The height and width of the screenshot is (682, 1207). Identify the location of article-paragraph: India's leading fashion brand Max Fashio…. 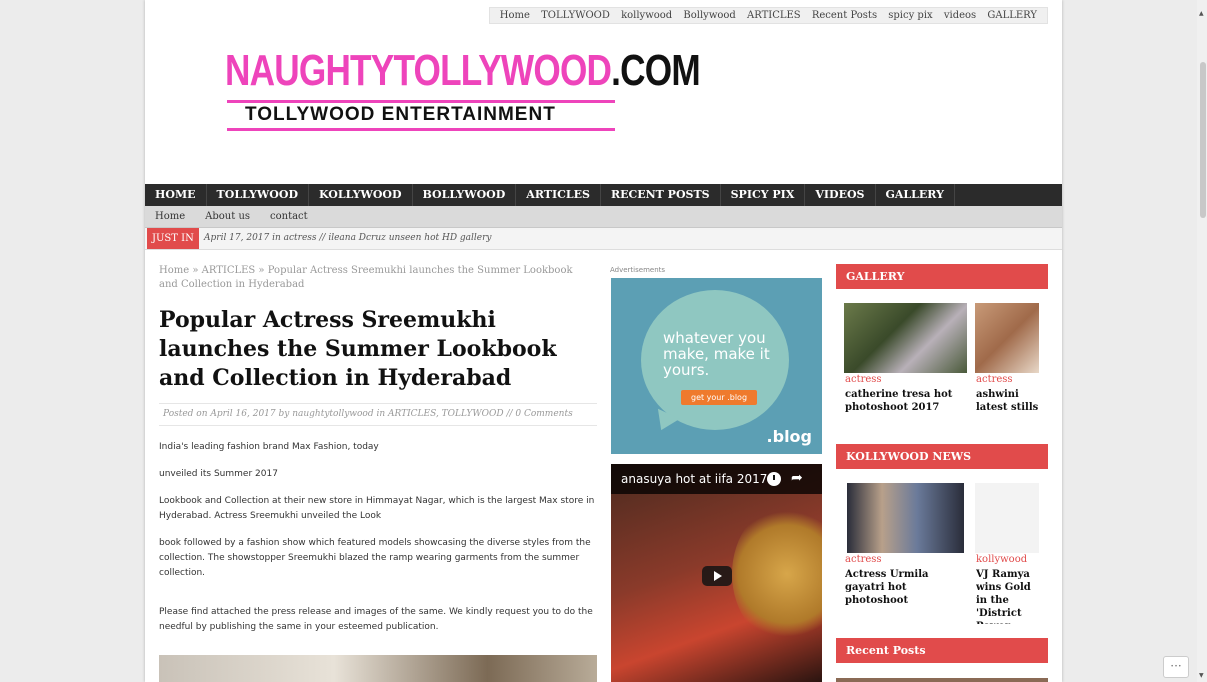
(269, 447).